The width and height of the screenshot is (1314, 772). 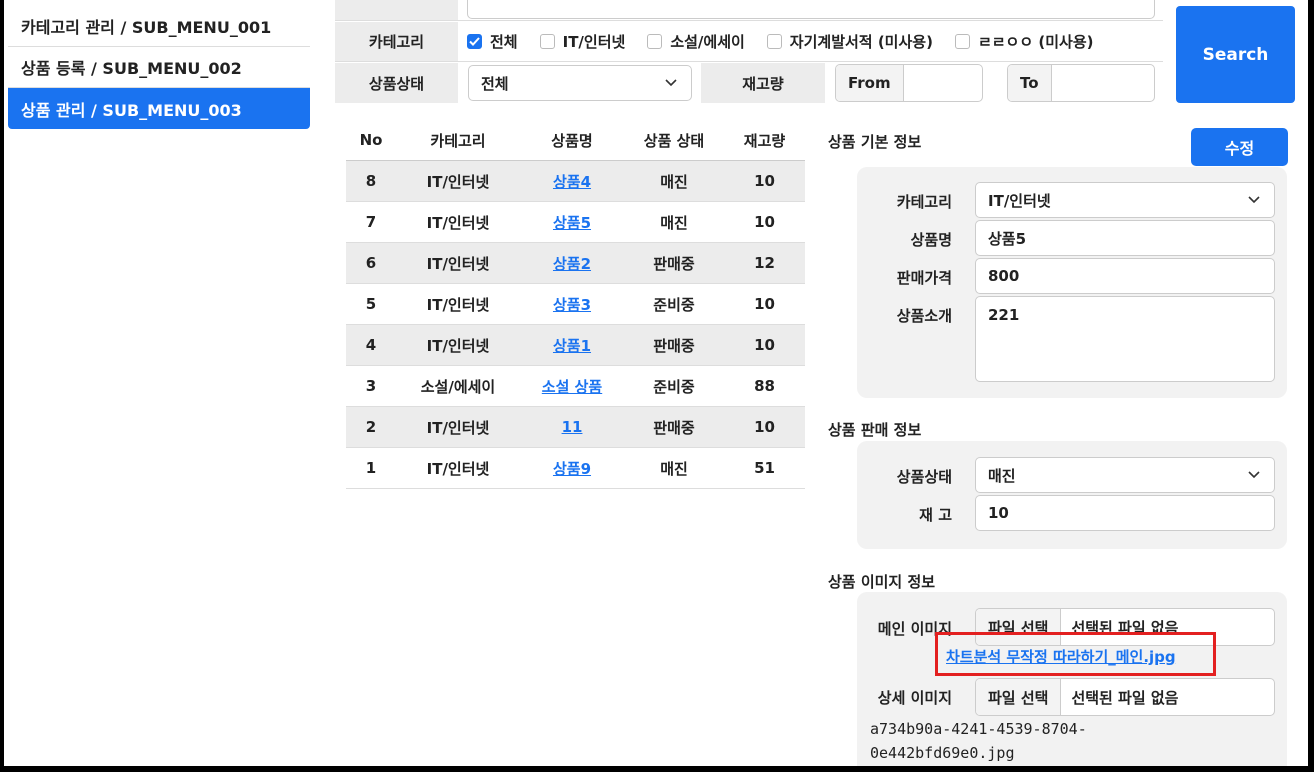 What do you see at coordinates (1035, 42) in the screenshot?
I see `checkbox-label: ㄹㄹㅇㅇ (미사용)` at bounding box center [1035, 42].